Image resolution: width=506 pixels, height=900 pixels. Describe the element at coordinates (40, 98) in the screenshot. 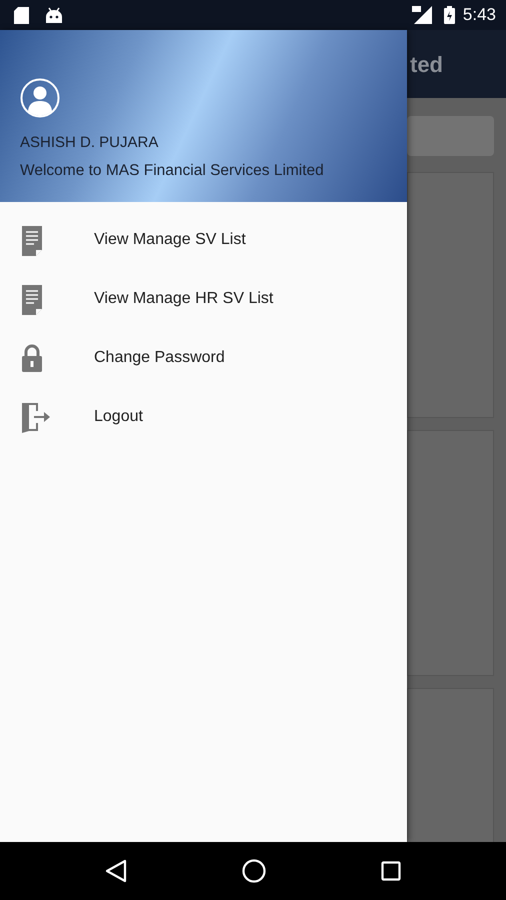

I see `avatar-icon` at that location.